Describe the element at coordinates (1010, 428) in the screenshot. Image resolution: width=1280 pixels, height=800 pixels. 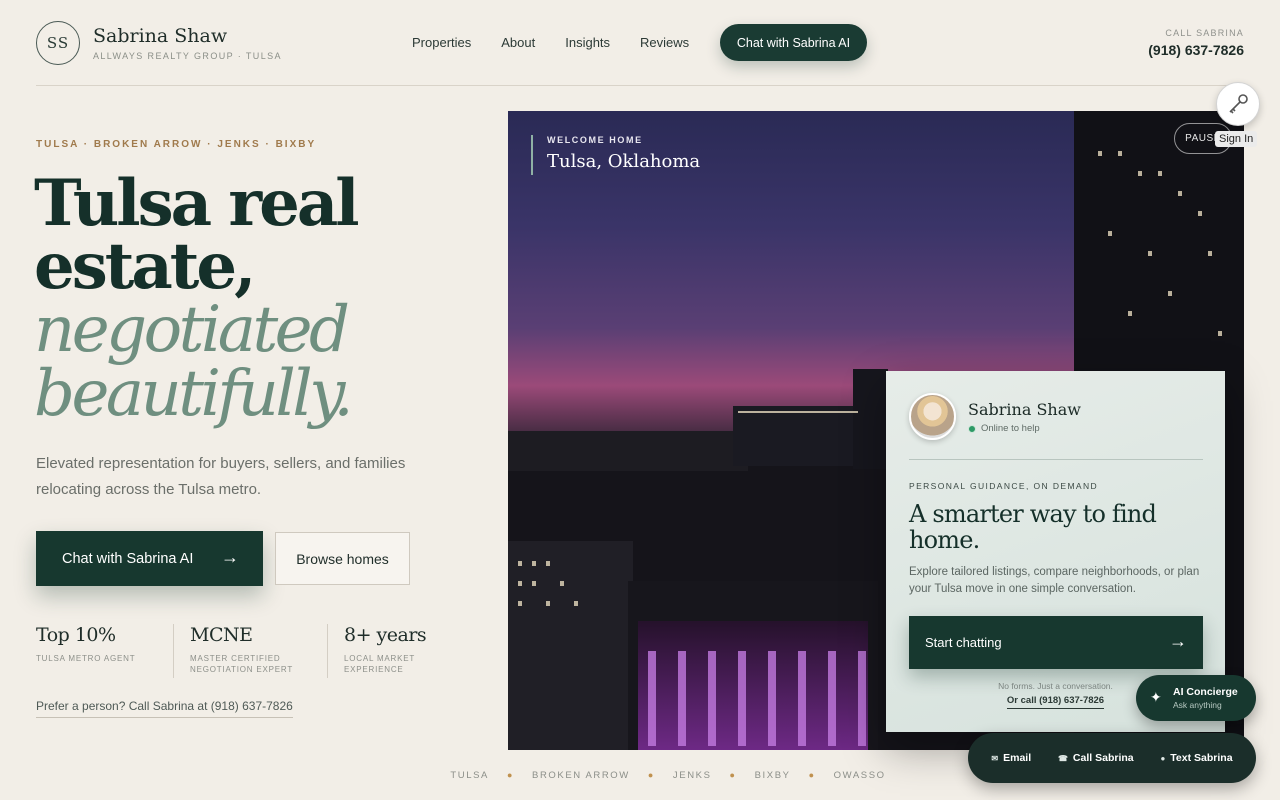
I see `agent-status-text: Online to help` at that location.